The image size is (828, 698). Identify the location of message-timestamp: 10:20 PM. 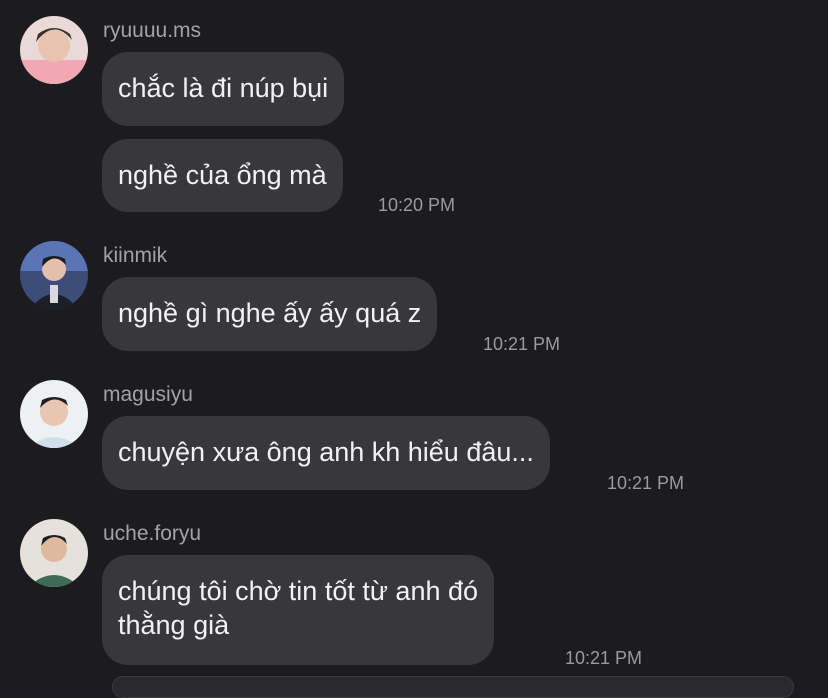
(417, 205).